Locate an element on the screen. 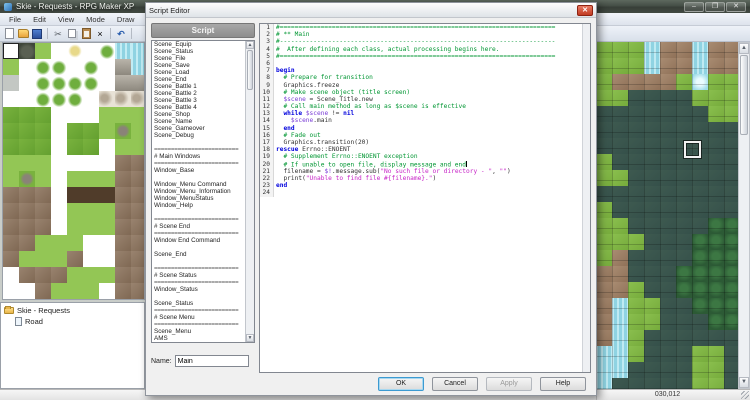  resize-grip is located at coordinates (745, 395).